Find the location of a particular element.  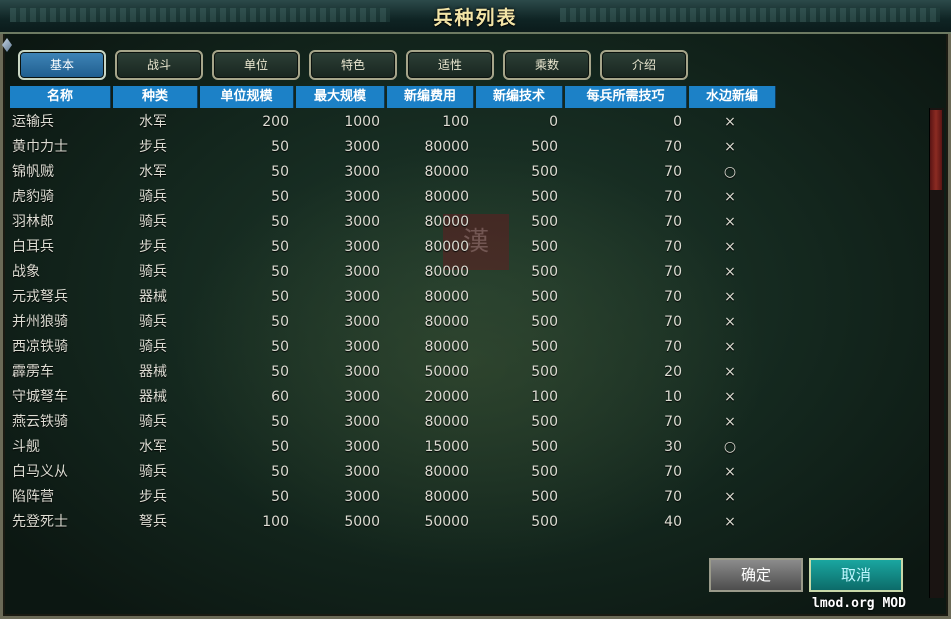

table-cell: 40 is located at coordinates (673, 522).